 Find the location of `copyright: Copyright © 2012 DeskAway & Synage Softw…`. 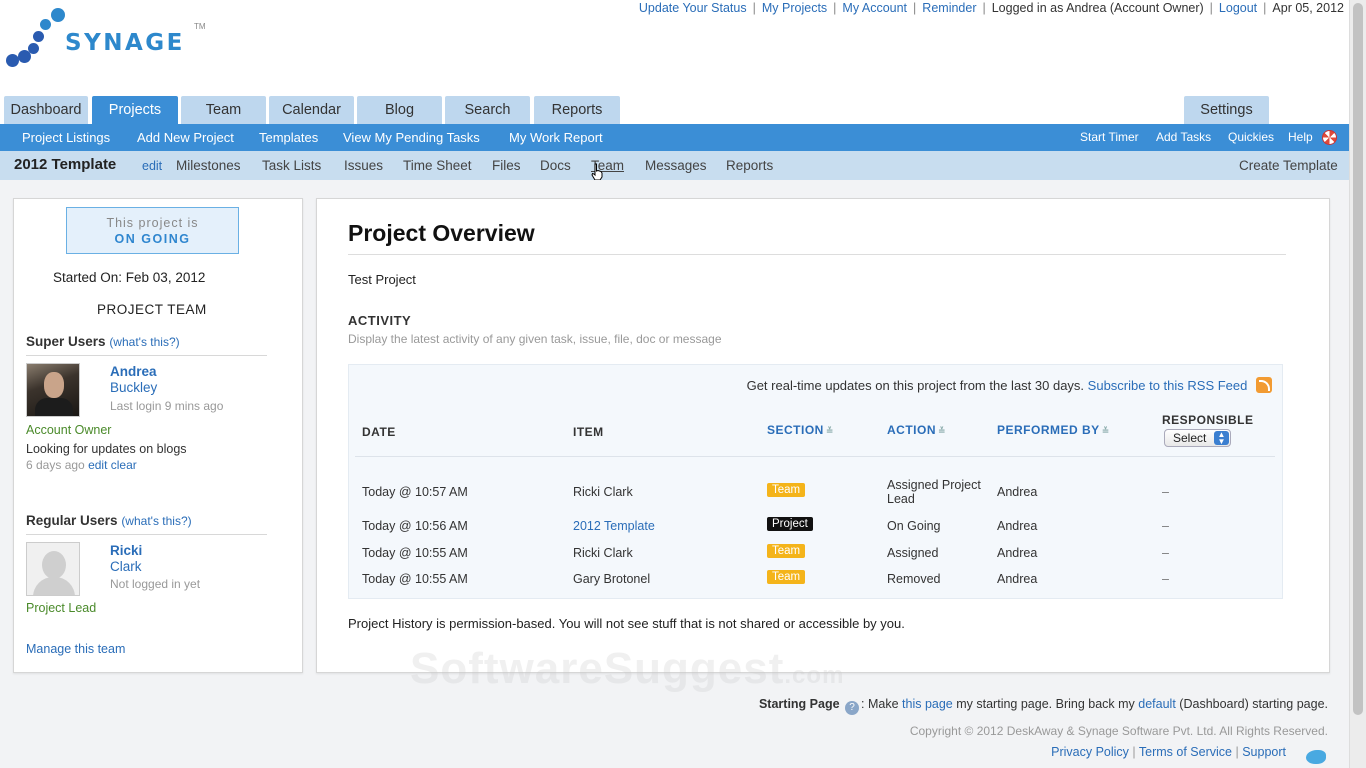

copyright: Copyright © 2012 DeskAway & Synage Softw… is located at coordinates (1118, 731).